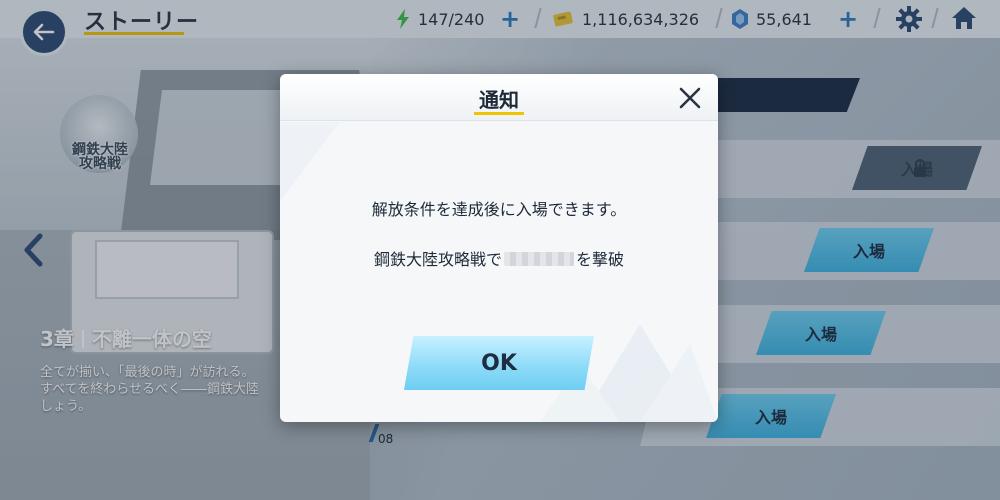 The height and width of the screenshot is (500, 1000). I want to click on ok-button: OK, so click(499, 363).